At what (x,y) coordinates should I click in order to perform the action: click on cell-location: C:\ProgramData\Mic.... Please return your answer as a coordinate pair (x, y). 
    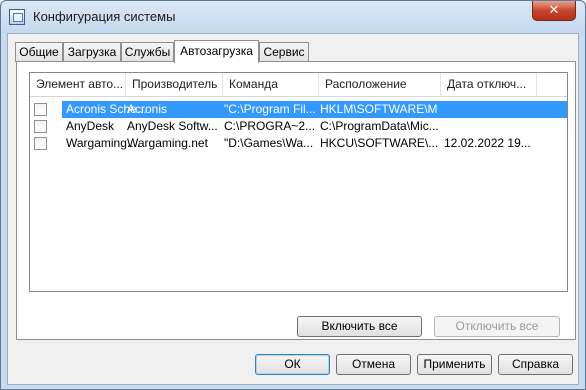
    Looking at the image, I should click on (379, 126).